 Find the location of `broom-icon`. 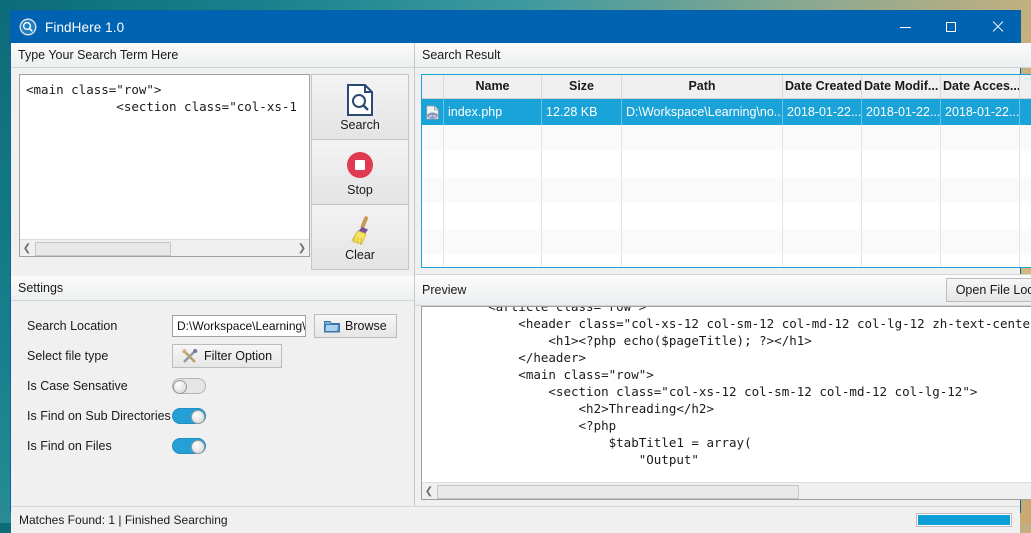

broom-icon is located at coordinates (360, 230).